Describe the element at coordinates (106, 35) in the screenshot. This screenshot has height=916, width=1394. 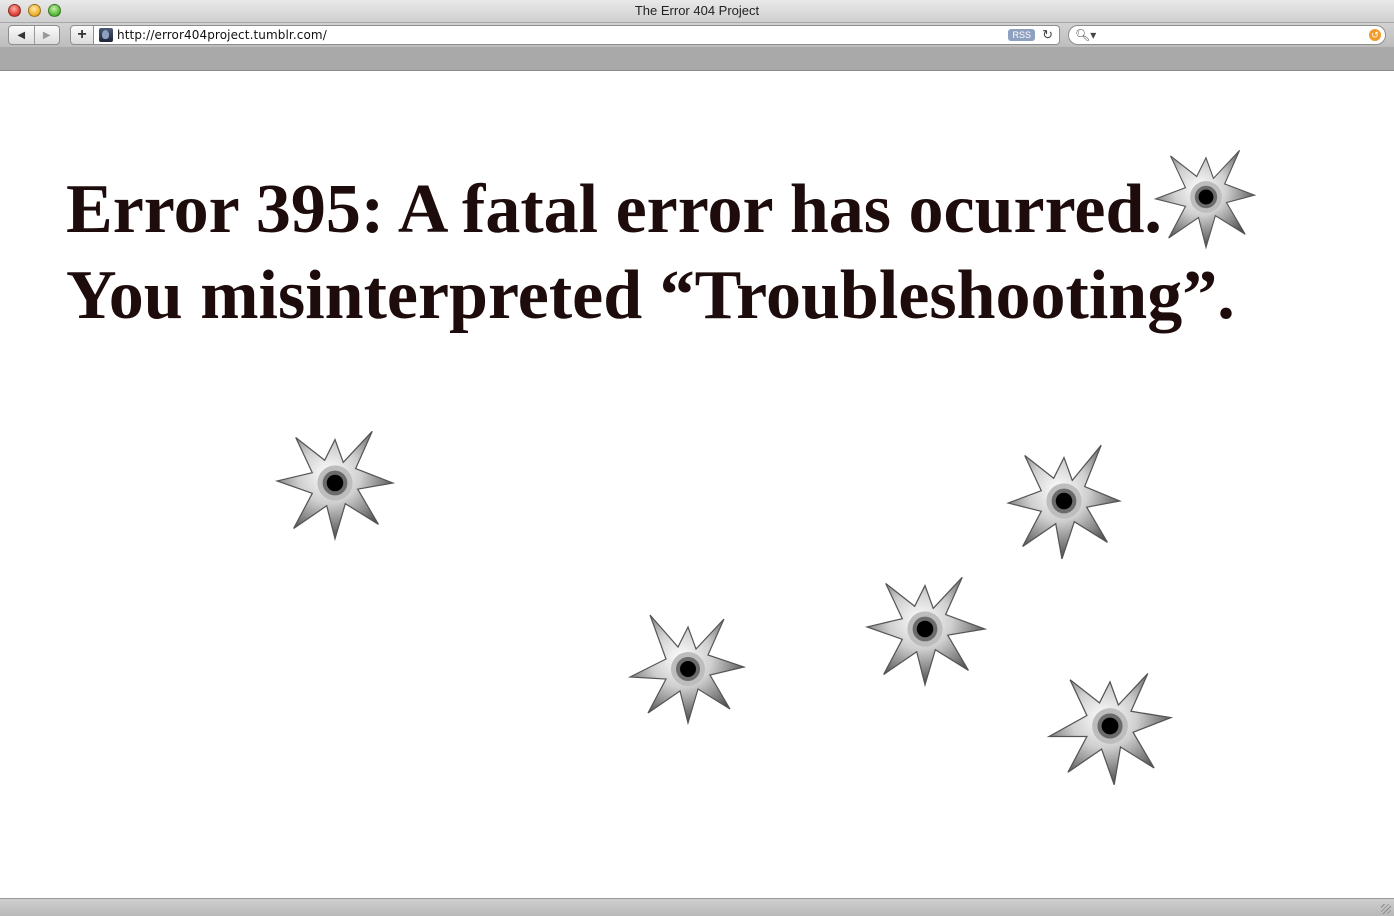
I see `site-favicon-icon` at that location.